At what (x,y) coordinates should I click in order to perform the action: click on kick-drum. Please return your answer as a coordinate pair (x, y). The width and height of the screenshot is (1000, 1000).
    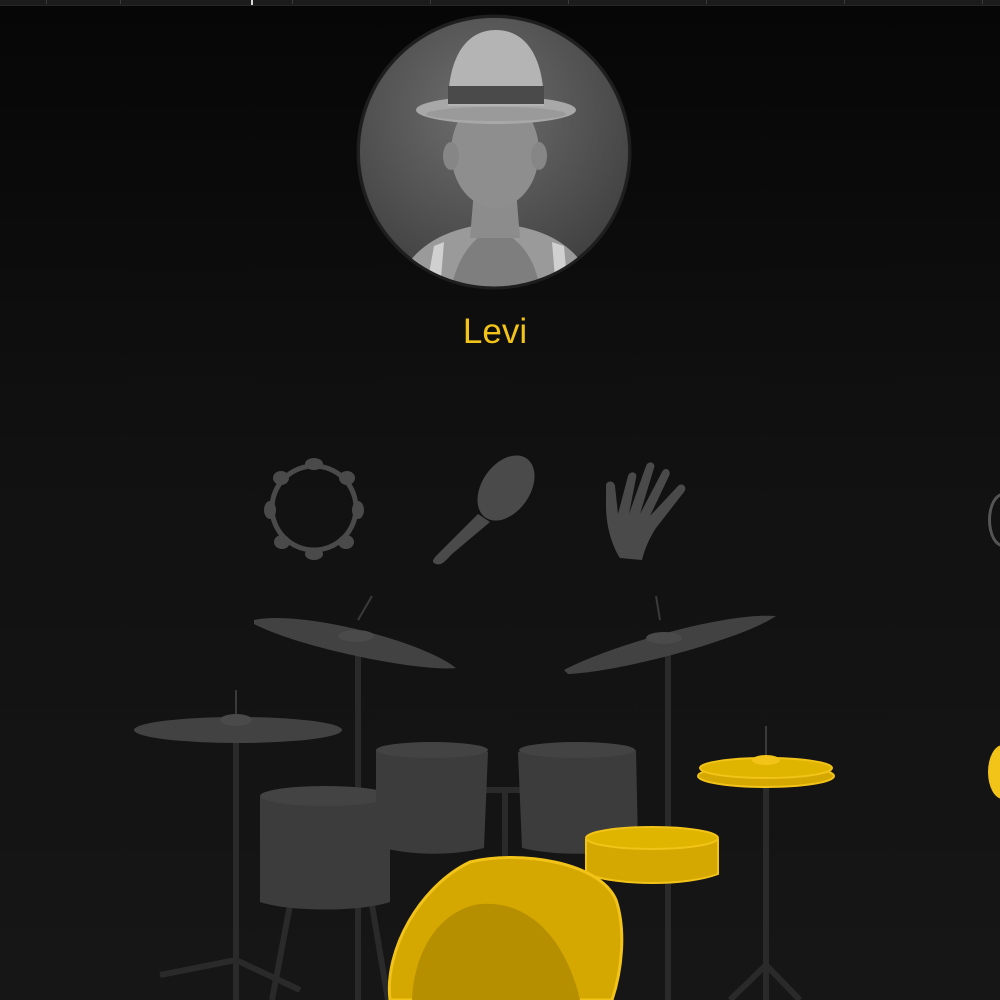
    Looking at the image, I should click on (505, 928).